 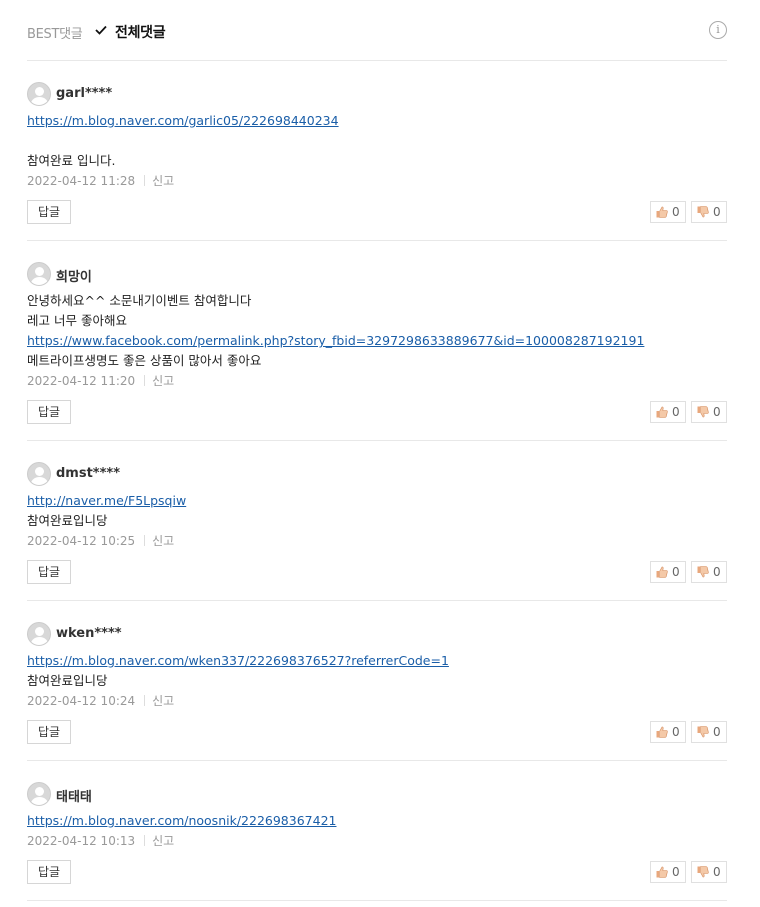 What do you see at coordinates (139, 300) in the screenshot?
I see `comment-text-line: 안녕하세요^^ 소문내기이벤트 참여합니다` at bounding box center [139, 300].